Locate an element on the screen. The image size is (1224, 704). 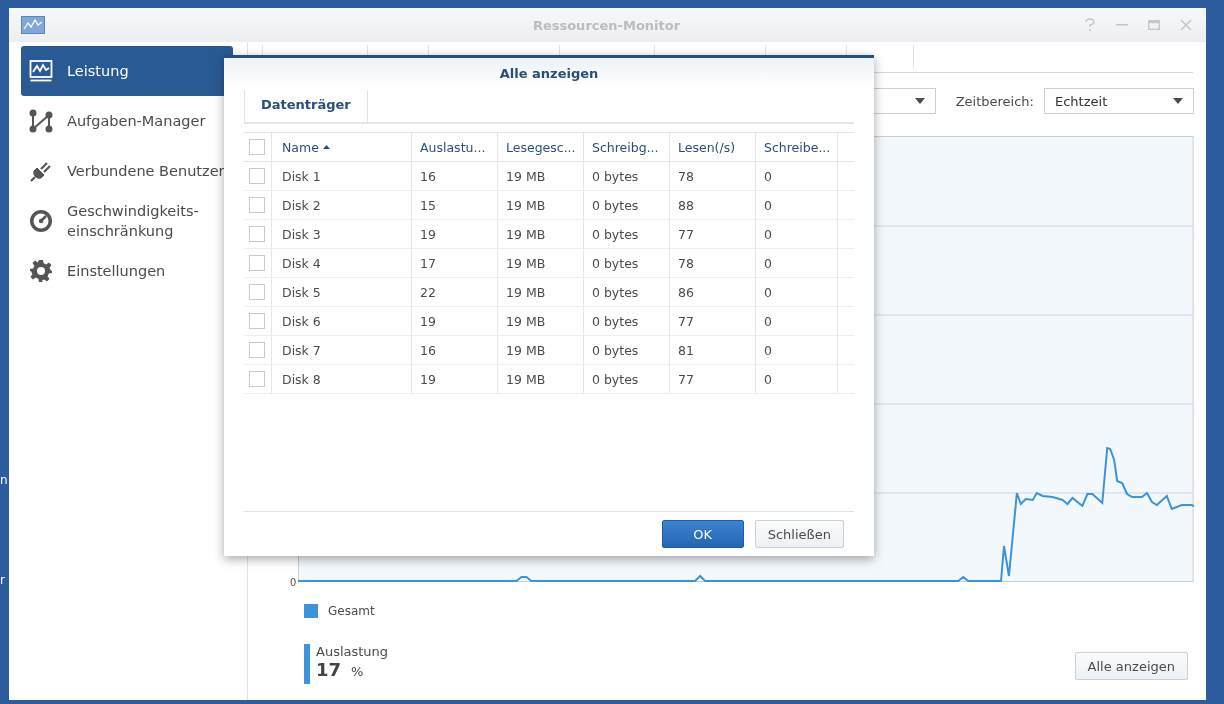
table-cell: 17 is located at coordinates (455, 263).